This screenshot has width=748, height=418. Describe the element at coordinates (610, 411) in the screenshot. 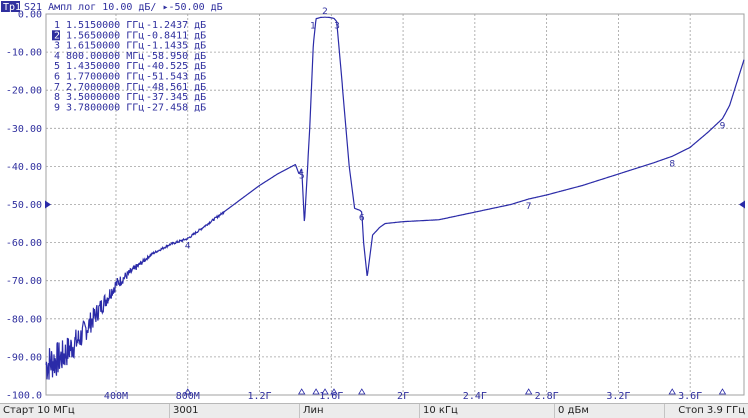

I see `power-level: 0 дБм` at that location.